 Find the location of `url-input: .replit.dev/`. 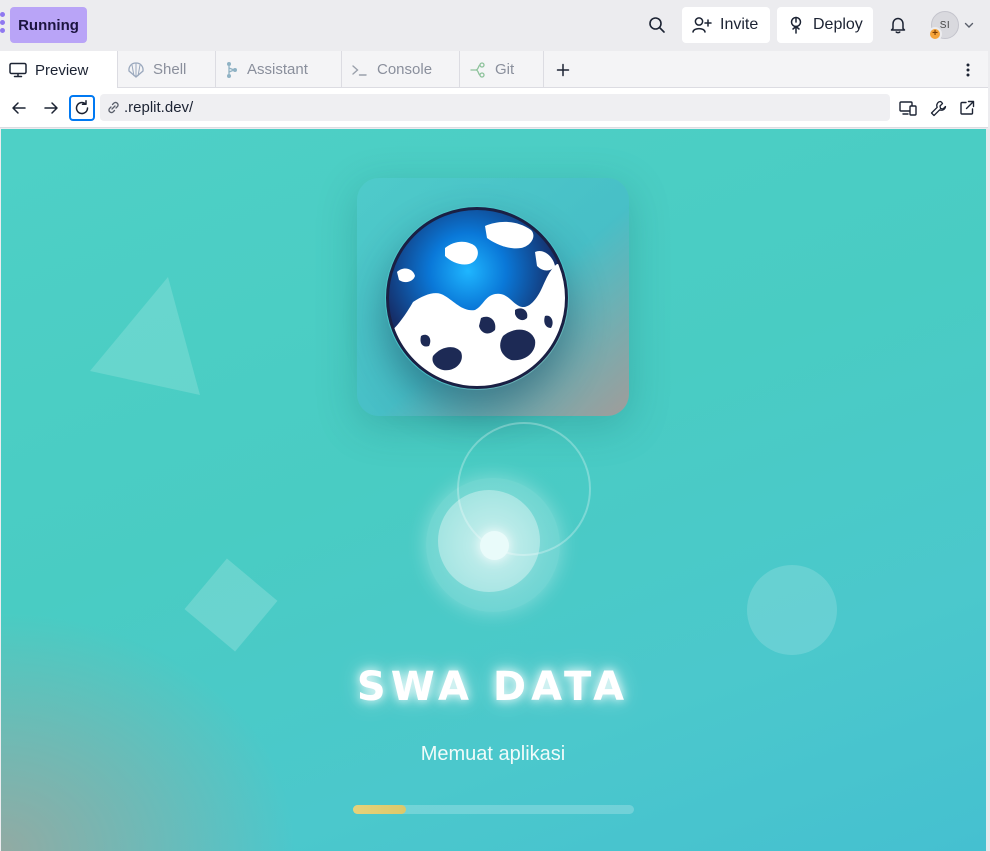

url-input: .replit.dev/ is located at coordinates (495, 107).